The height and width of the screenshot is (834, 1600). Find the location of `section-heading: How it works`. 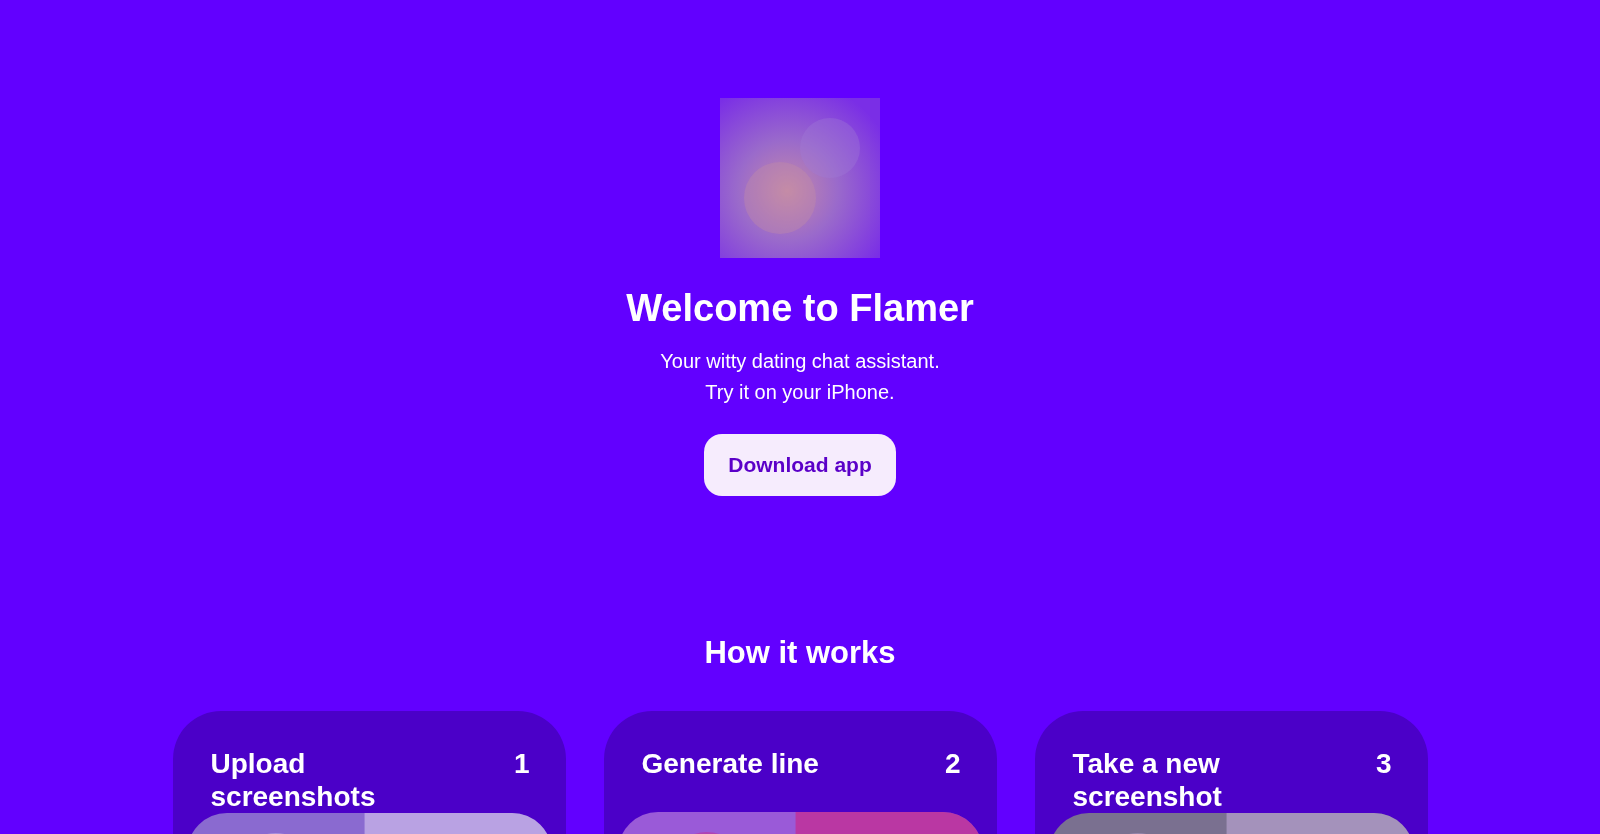

section-heading: How it works is located at coordinates (800, 652).